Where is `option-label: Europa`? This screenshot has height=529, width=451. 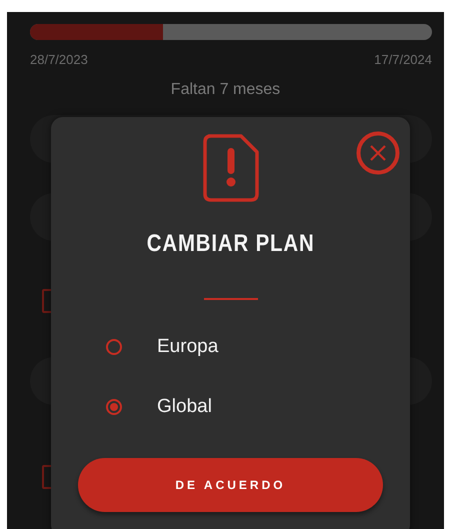
option-label: Europa is located at coordinates (187, 347).